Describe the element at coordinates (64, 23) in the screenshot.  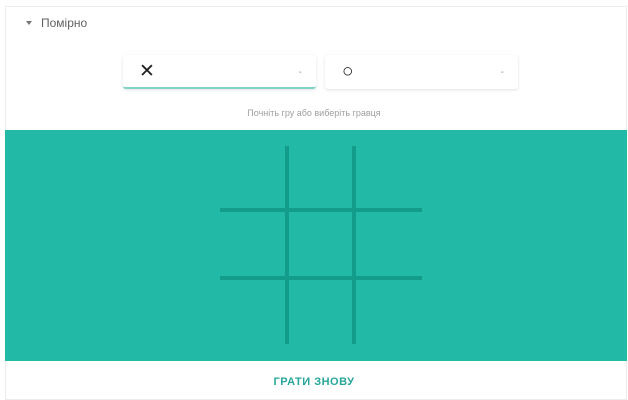
I see `difficulty-label: Помірно` at that location.